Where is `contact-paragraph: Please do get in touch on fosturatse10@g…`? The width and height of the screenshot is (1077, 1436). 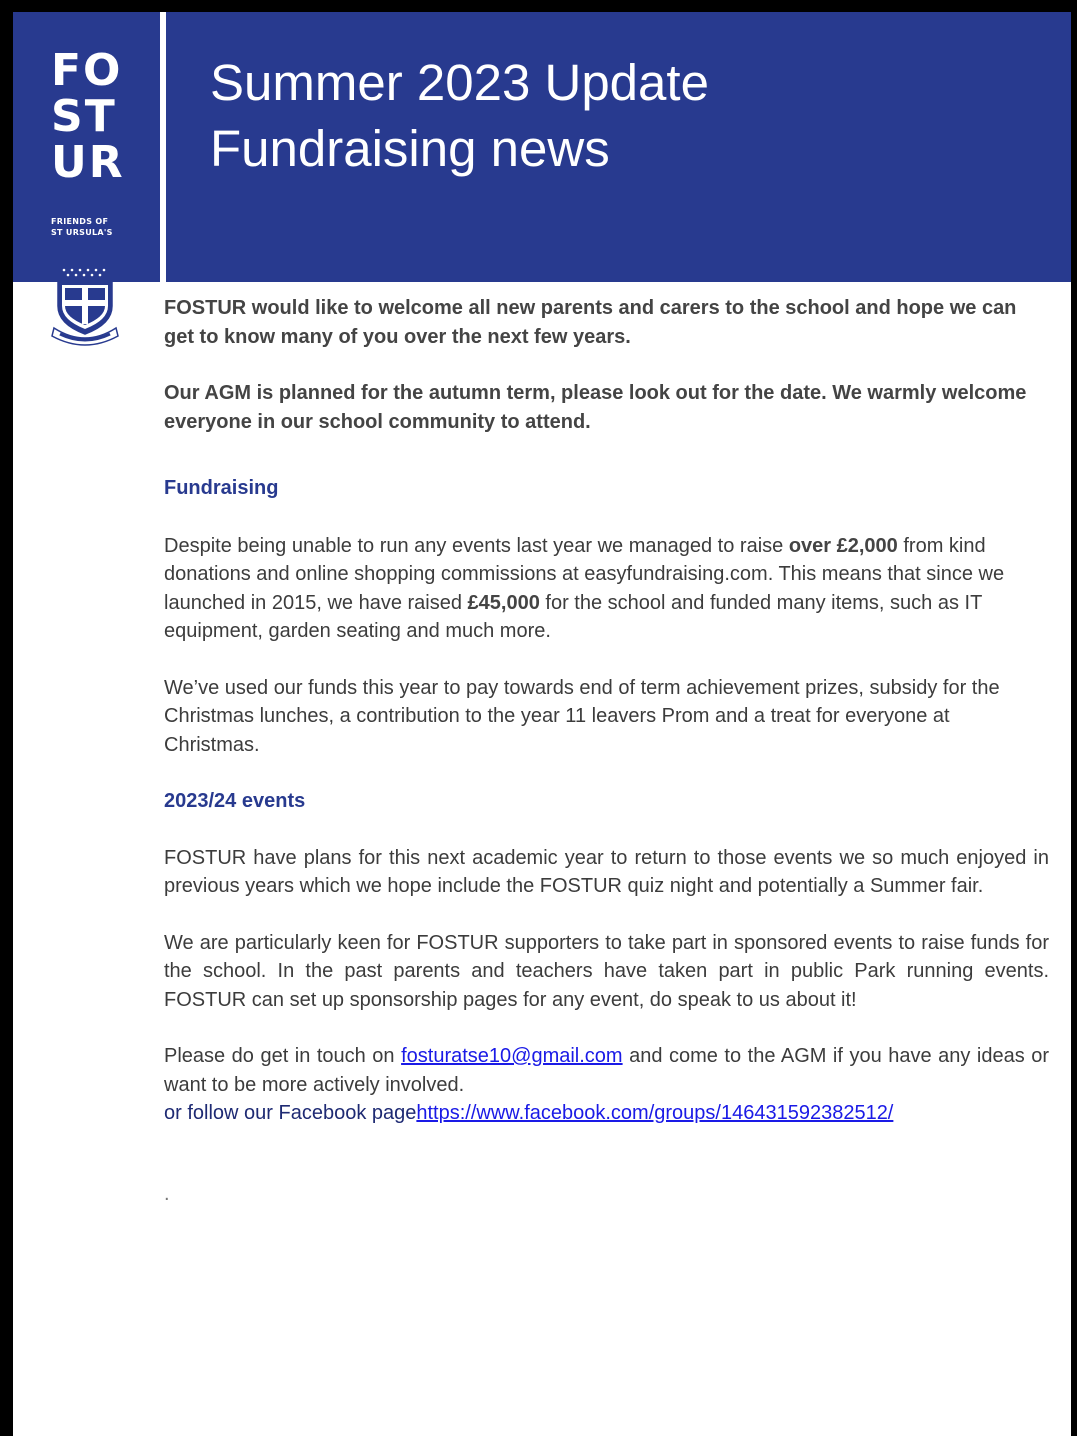 contact-paragraph: Please do get in touch on fosturatse10@g… is located at coordinates (607, 1070).